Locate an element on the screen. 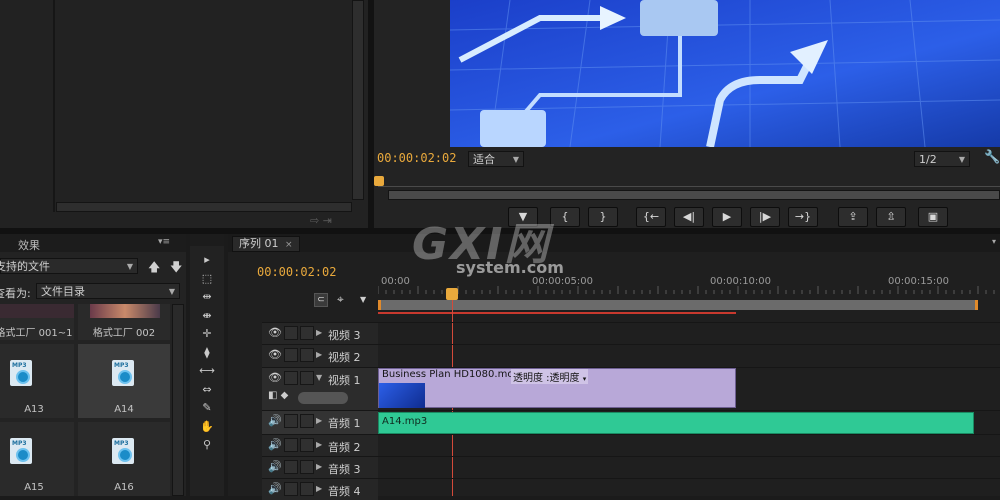 The height and width of the screenshot is (500, 1000). tab-effects: 效果 is located at coordinates (29, 245).